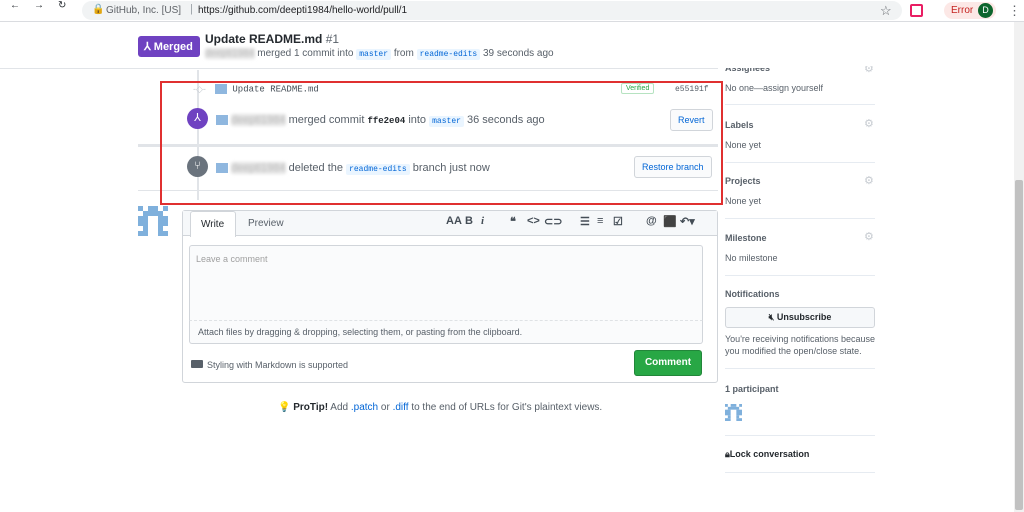 This screenshot has height=512, width=1024. What do you see at coordinates (173, 47) in the screenshot?
I see `merged-badge-label: Merged` at bounding box center [173, 47].